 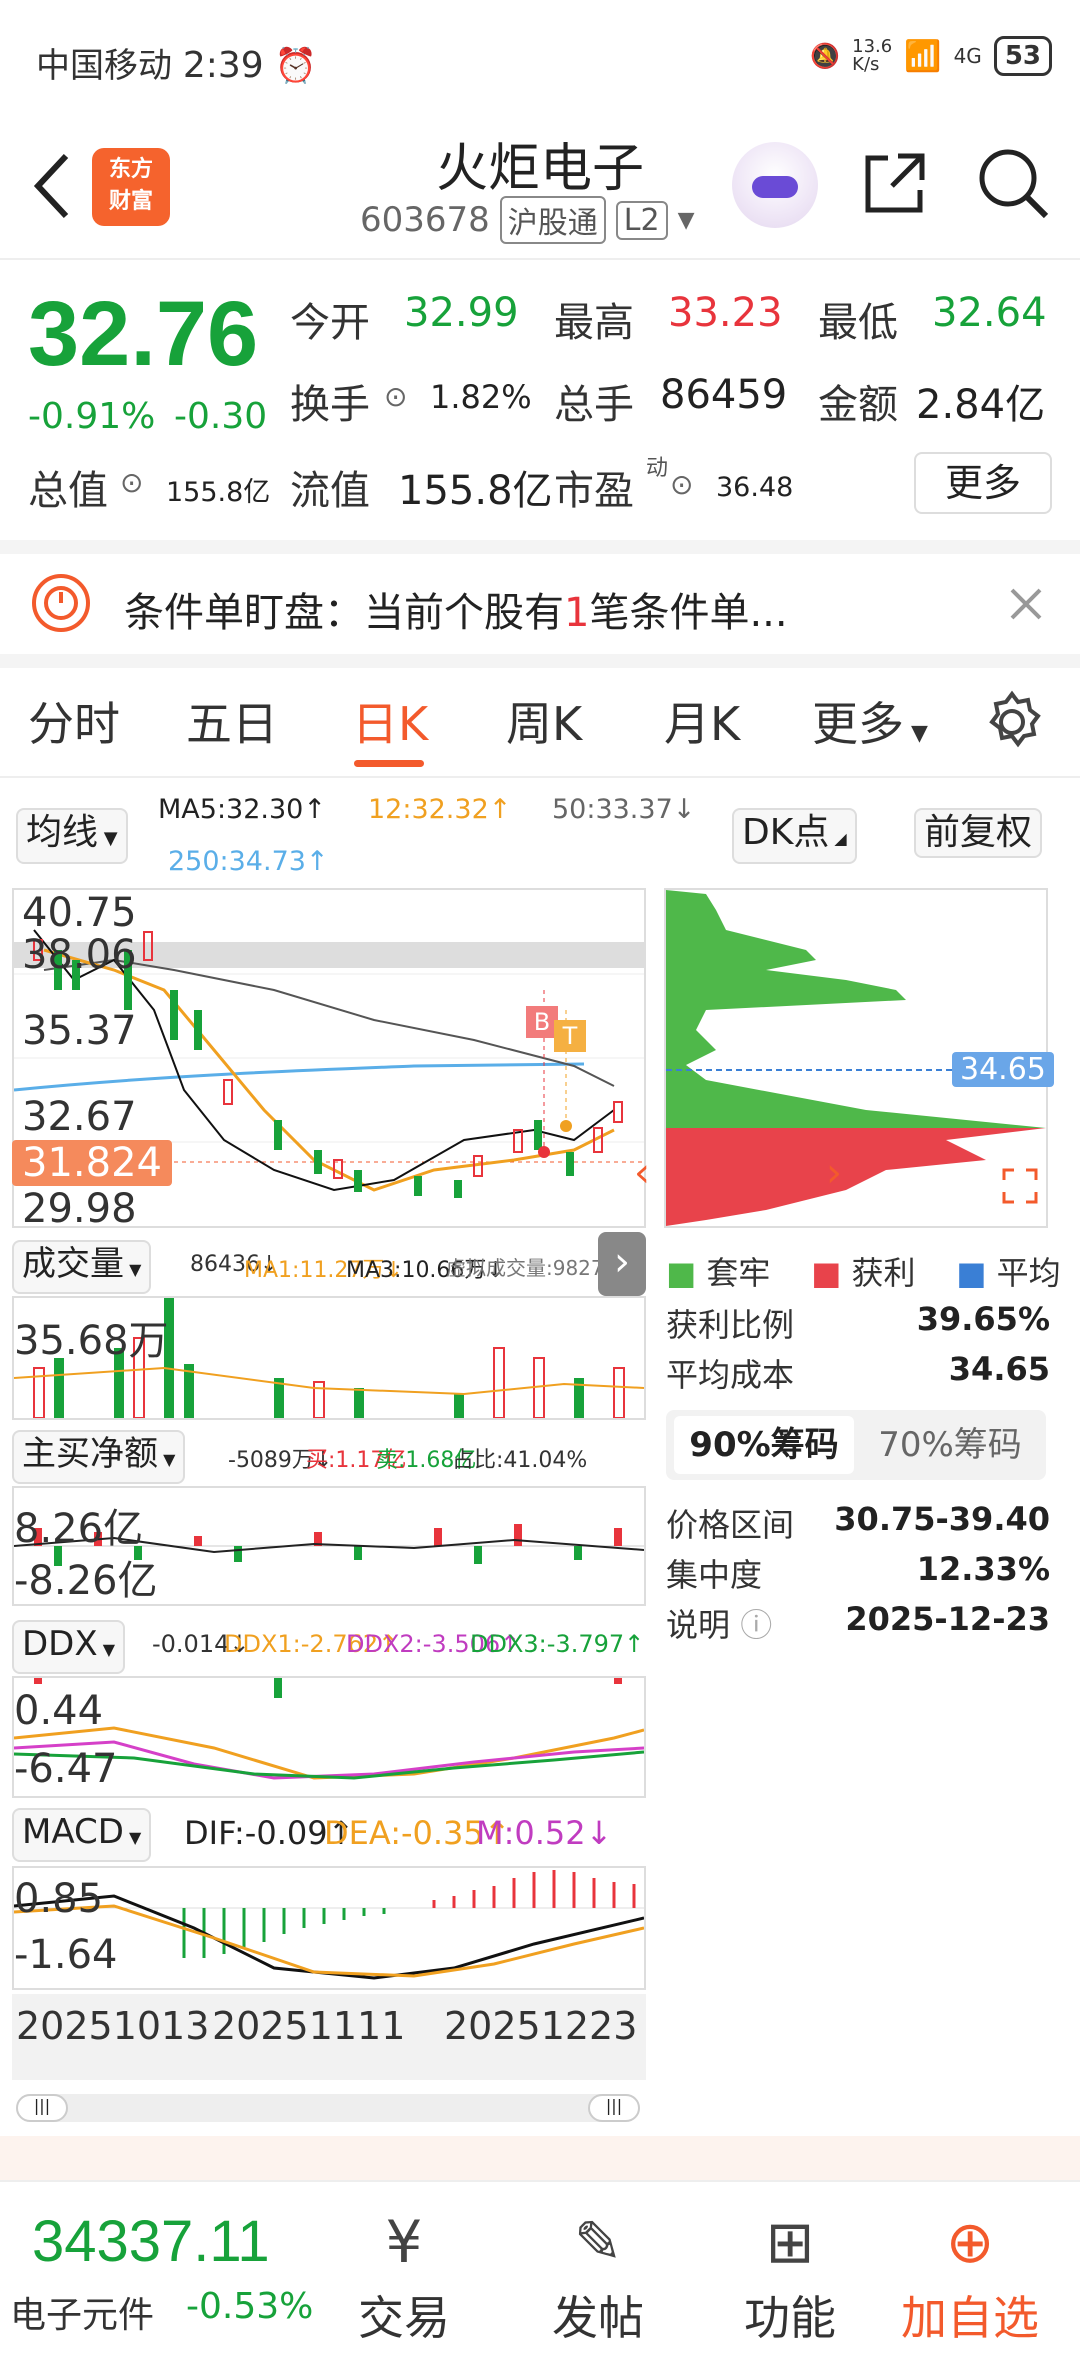 I want to click on ddx-axis-top: 0.44, so click(x=59, y=1711).